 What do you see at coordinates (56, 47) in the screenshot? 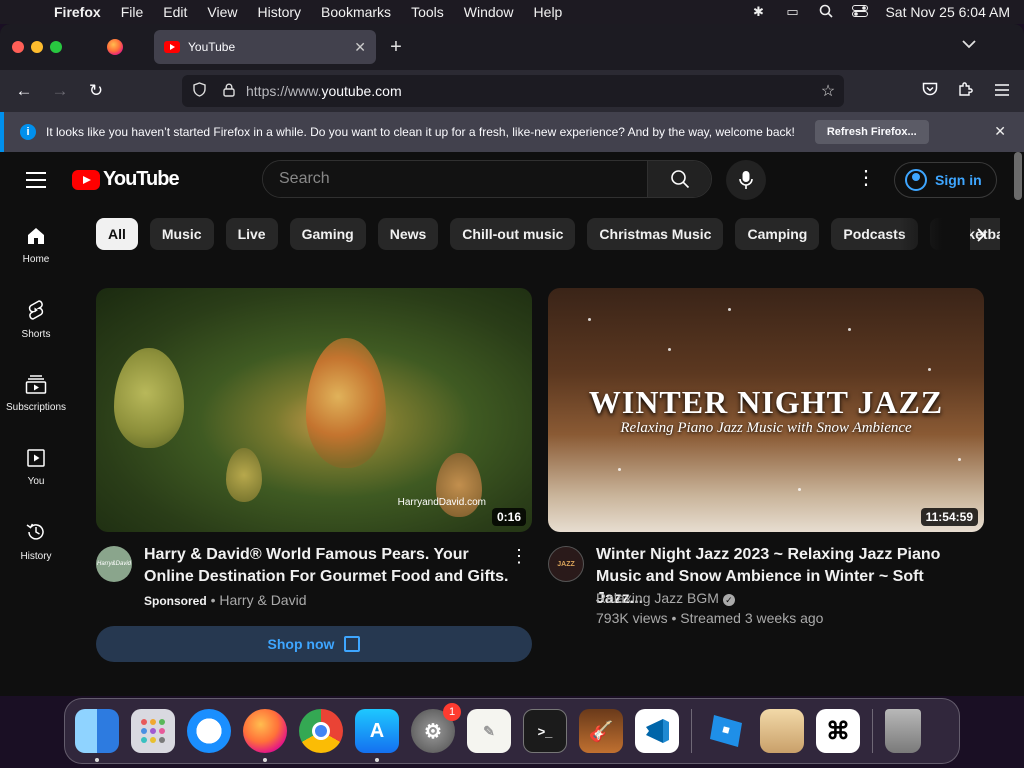
I see `zoom-window-button` at bounding box center [56, 47].